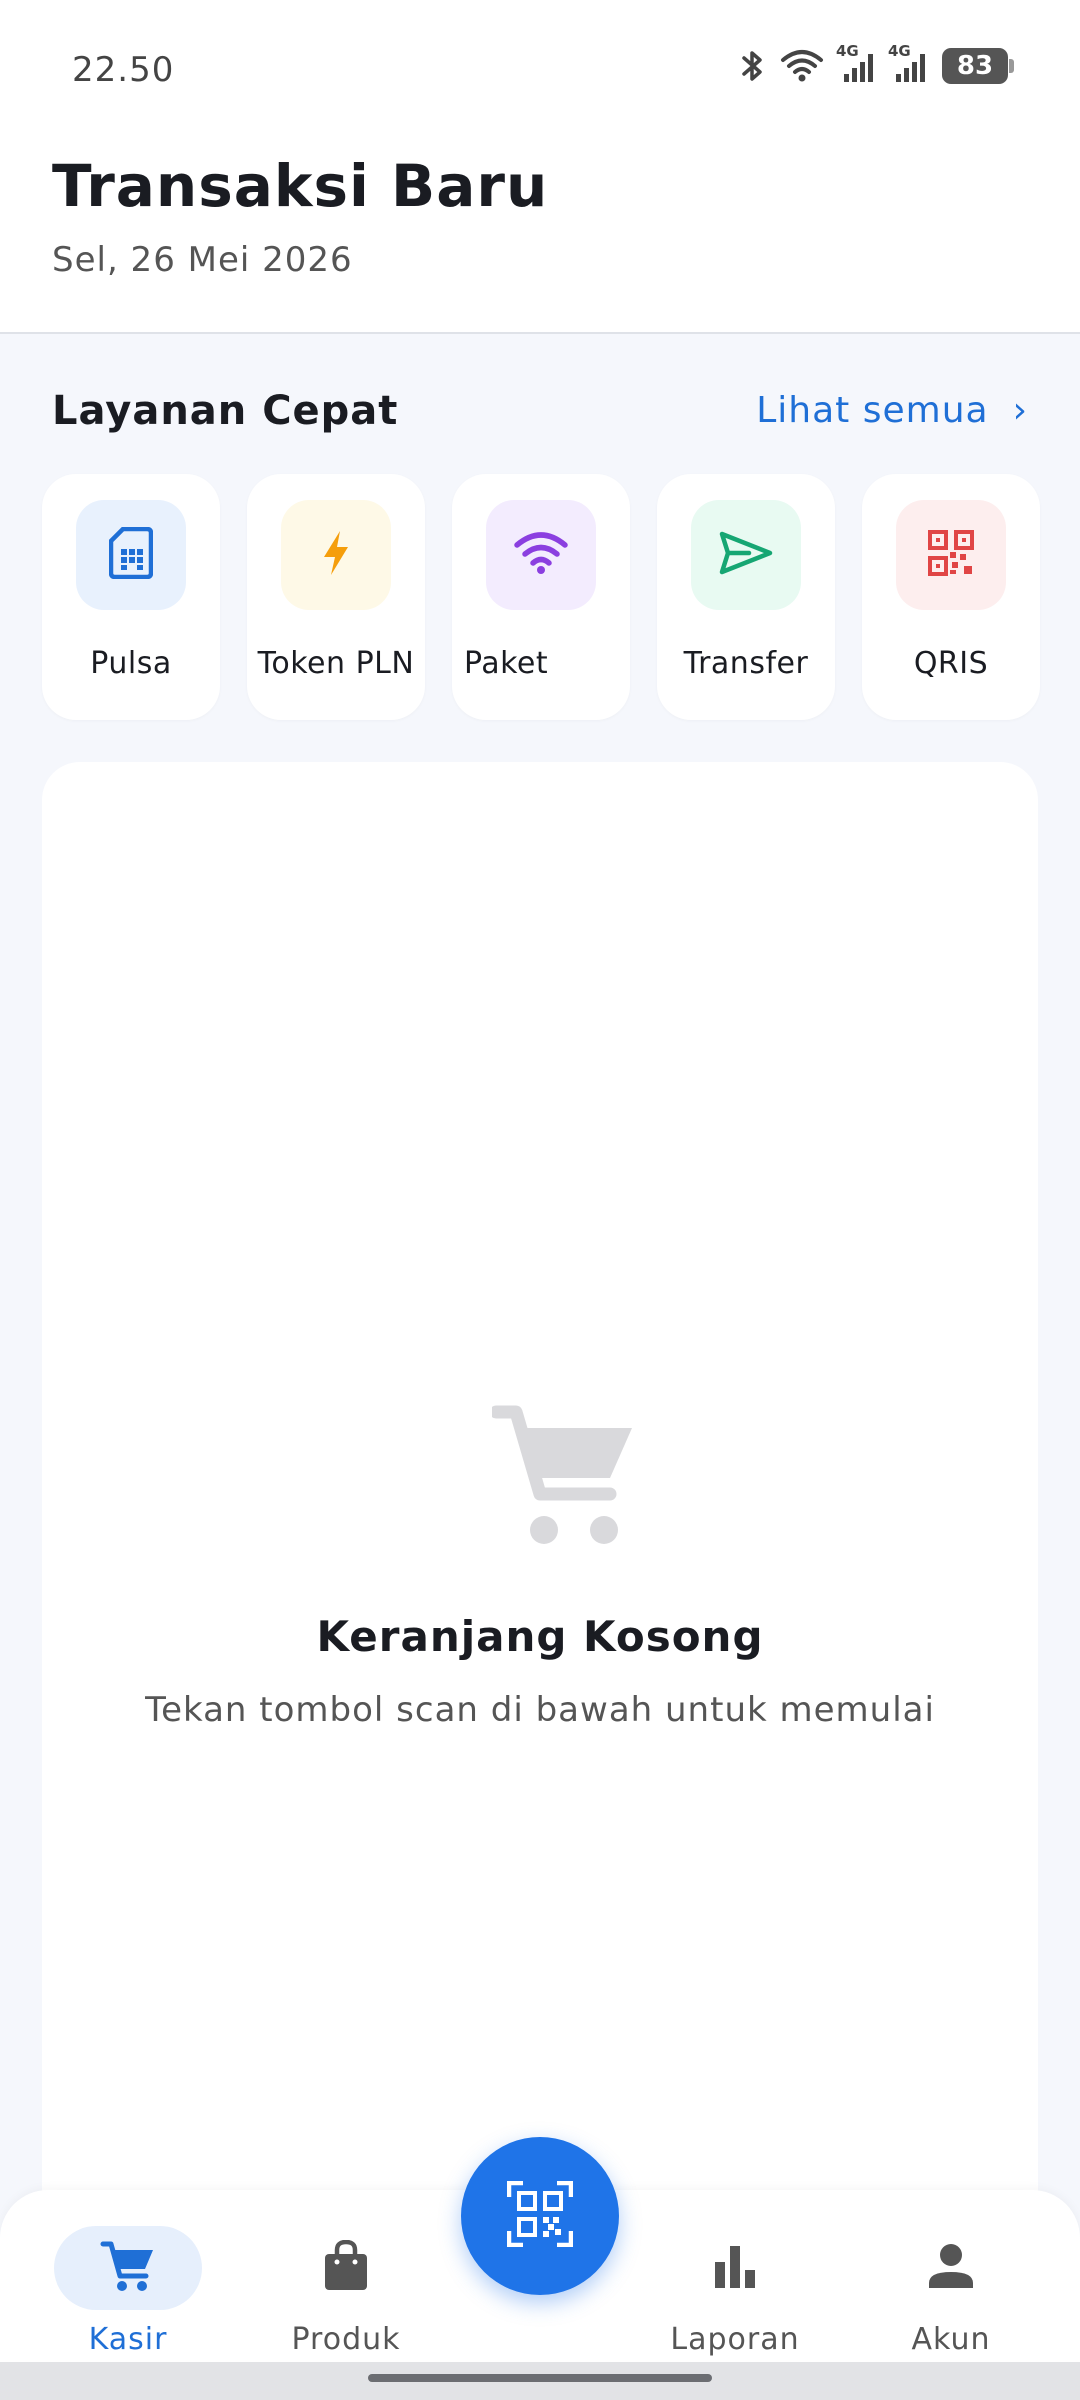 The image size is (1080, 2400). I want to click on service-label: Paket, so click(506, 663).